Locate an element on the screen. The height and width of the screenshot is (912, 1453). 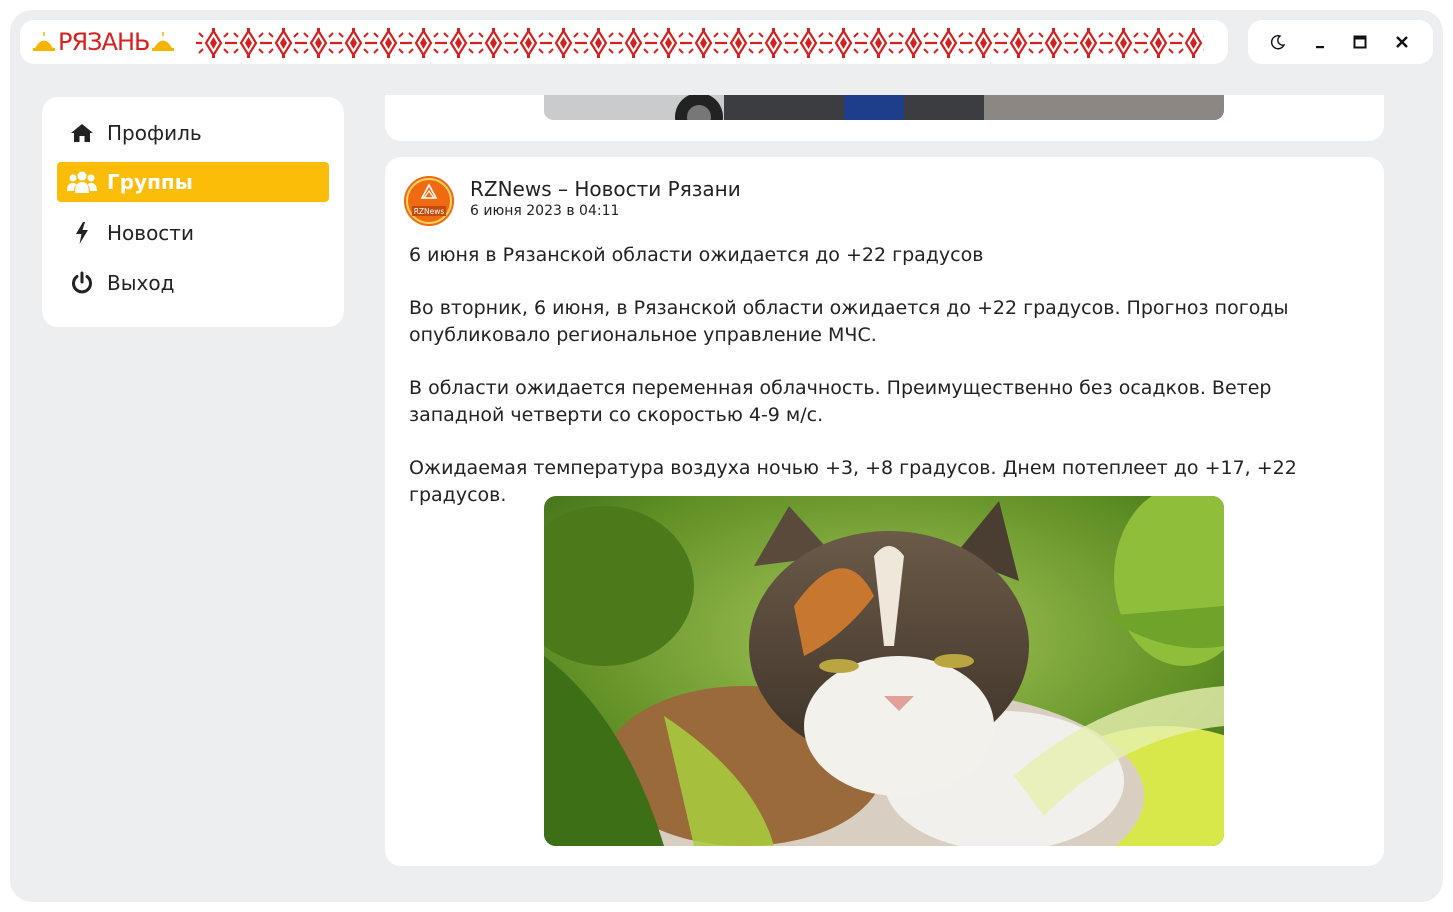
app-logo: РЯЗАНЬ is located at coordinates (103, 42).